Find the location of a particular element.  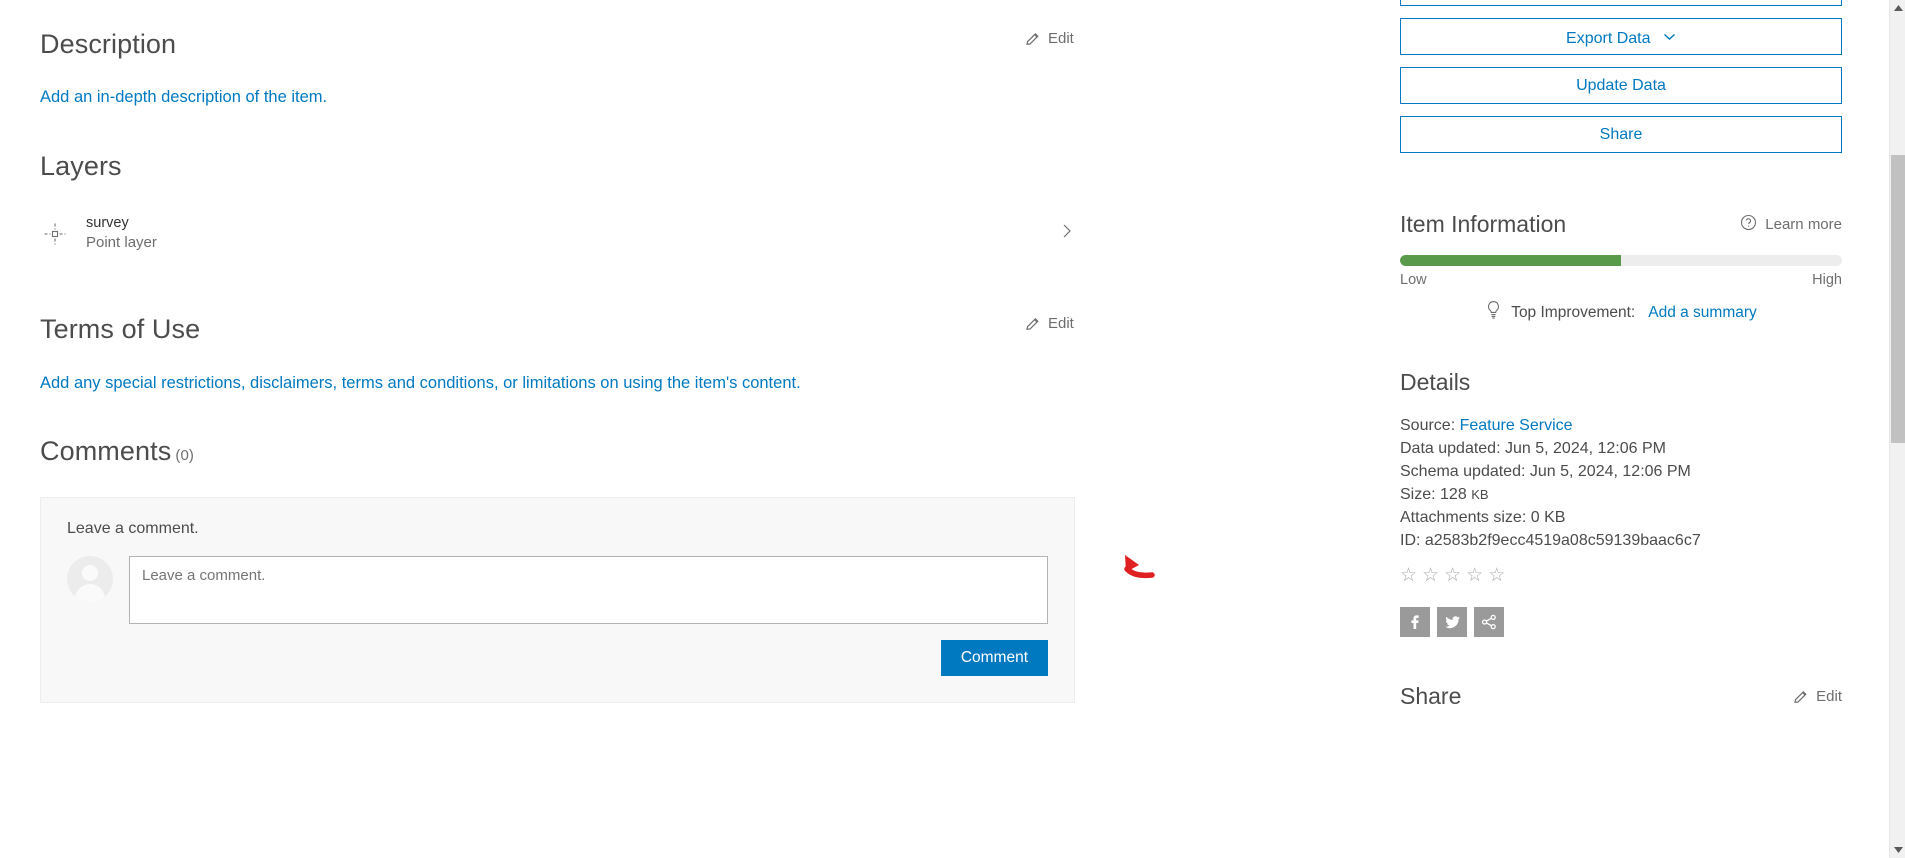

comment-composer-panel: Leave a comment. Comment is located at coordinates (557, 599).